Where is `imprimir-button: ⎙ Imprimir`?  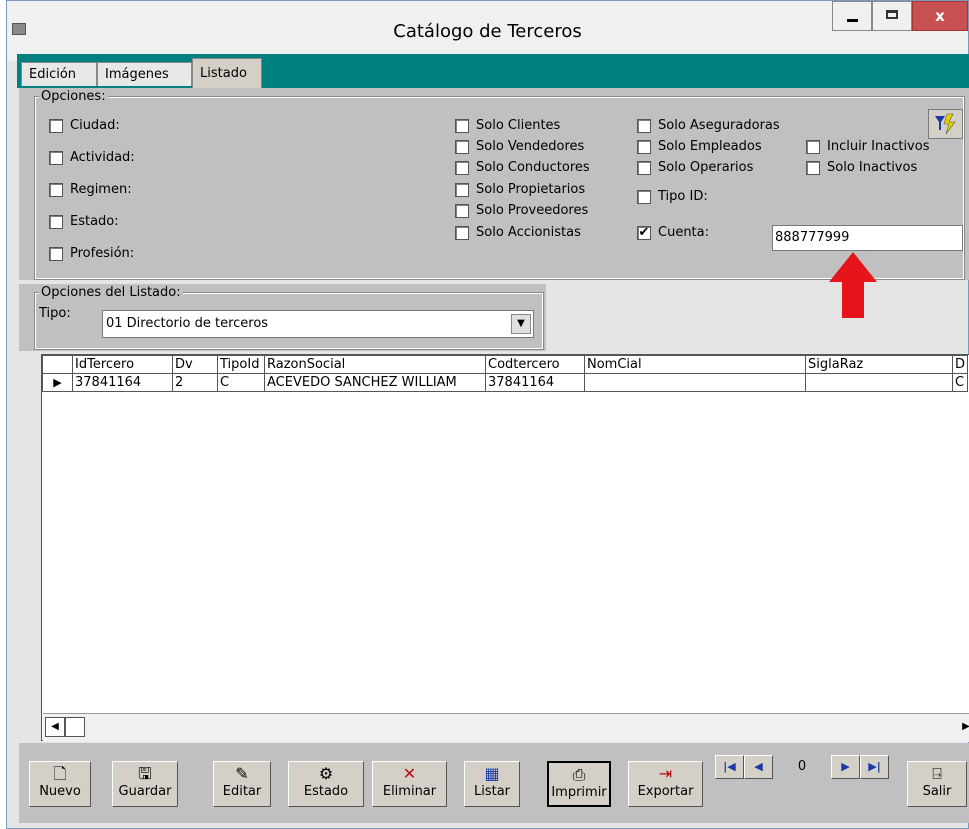 imprimir-button: ⎙ Imprimir is located at coordinates (579, 784).